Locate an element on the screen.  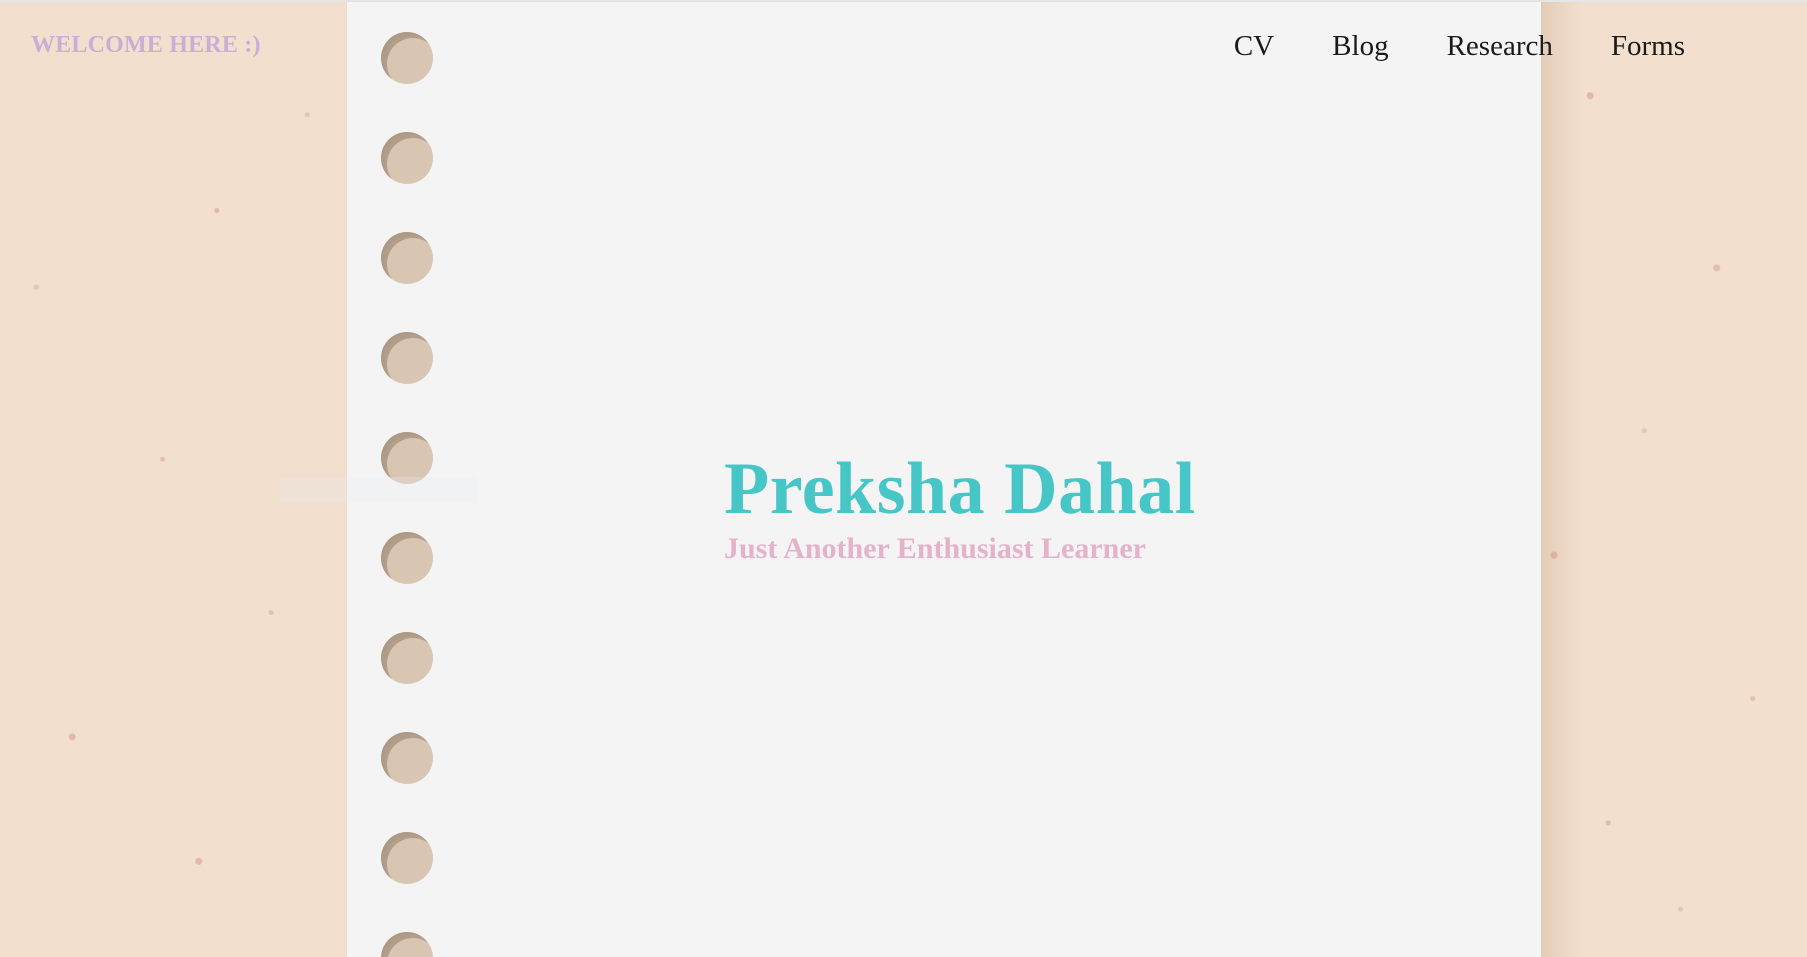
main-nav: CV Blog Research Forms is located at coordinates (1430, 46).